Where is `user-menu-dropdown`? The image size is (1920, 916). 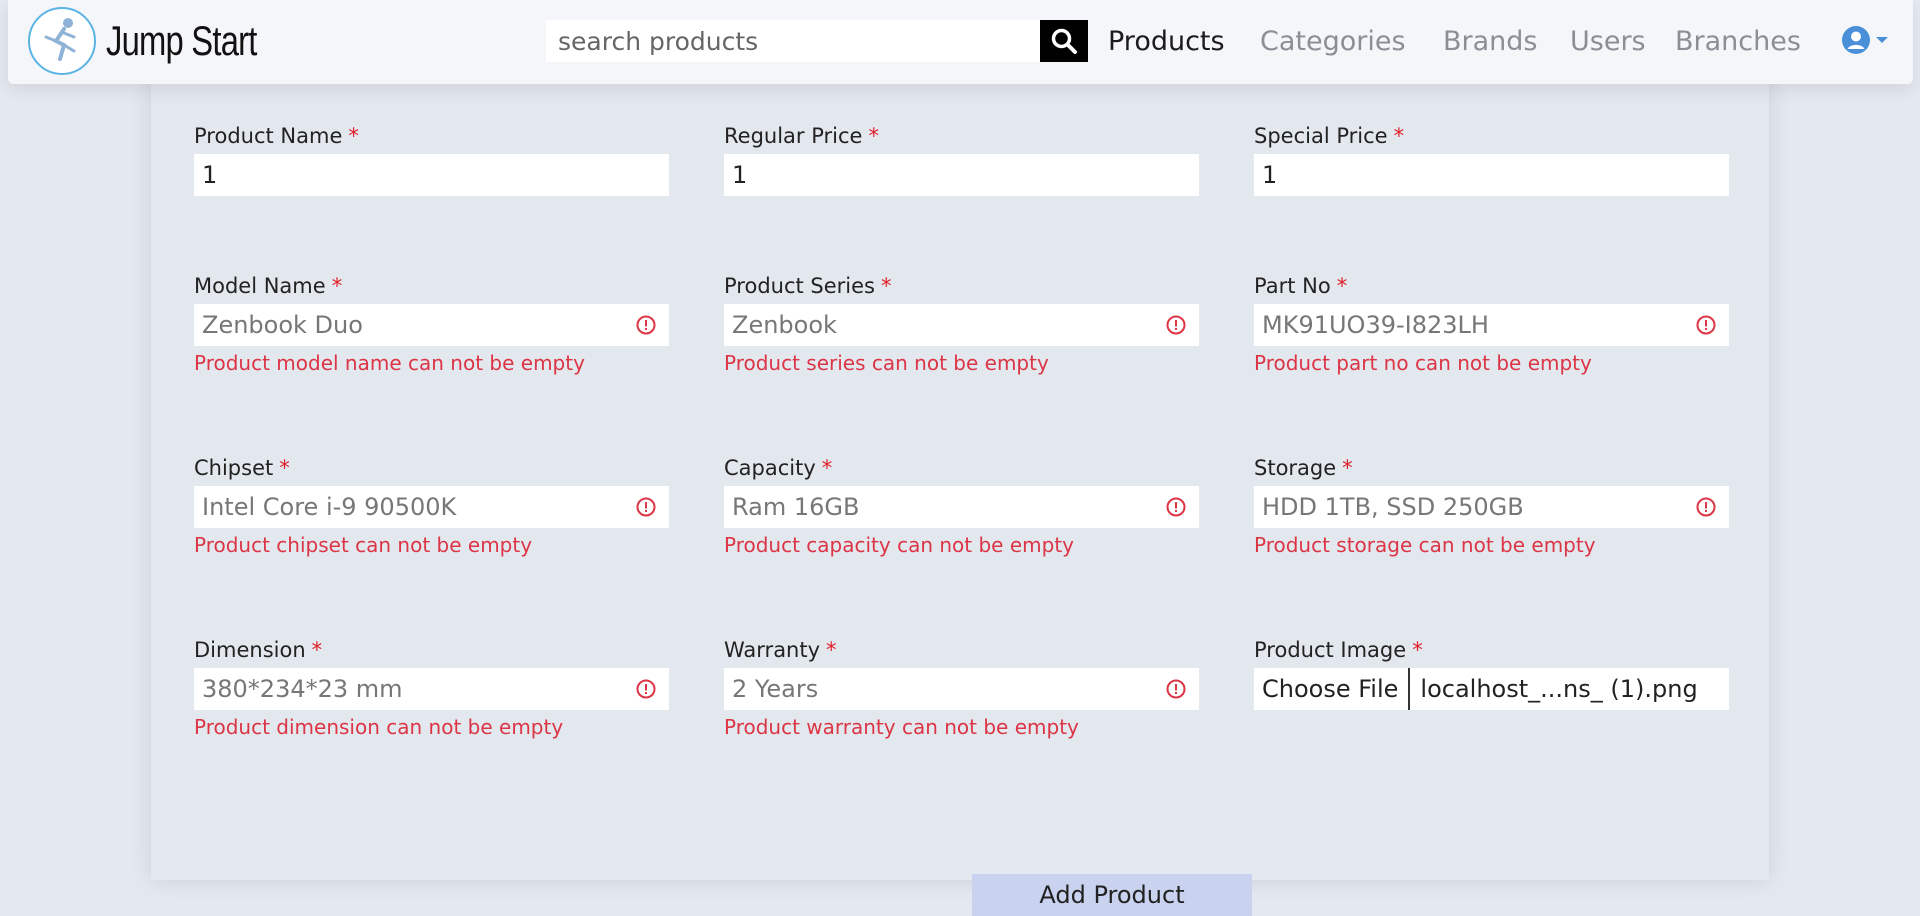 user-menu-dropdown is located at coordinates (1865, 40).